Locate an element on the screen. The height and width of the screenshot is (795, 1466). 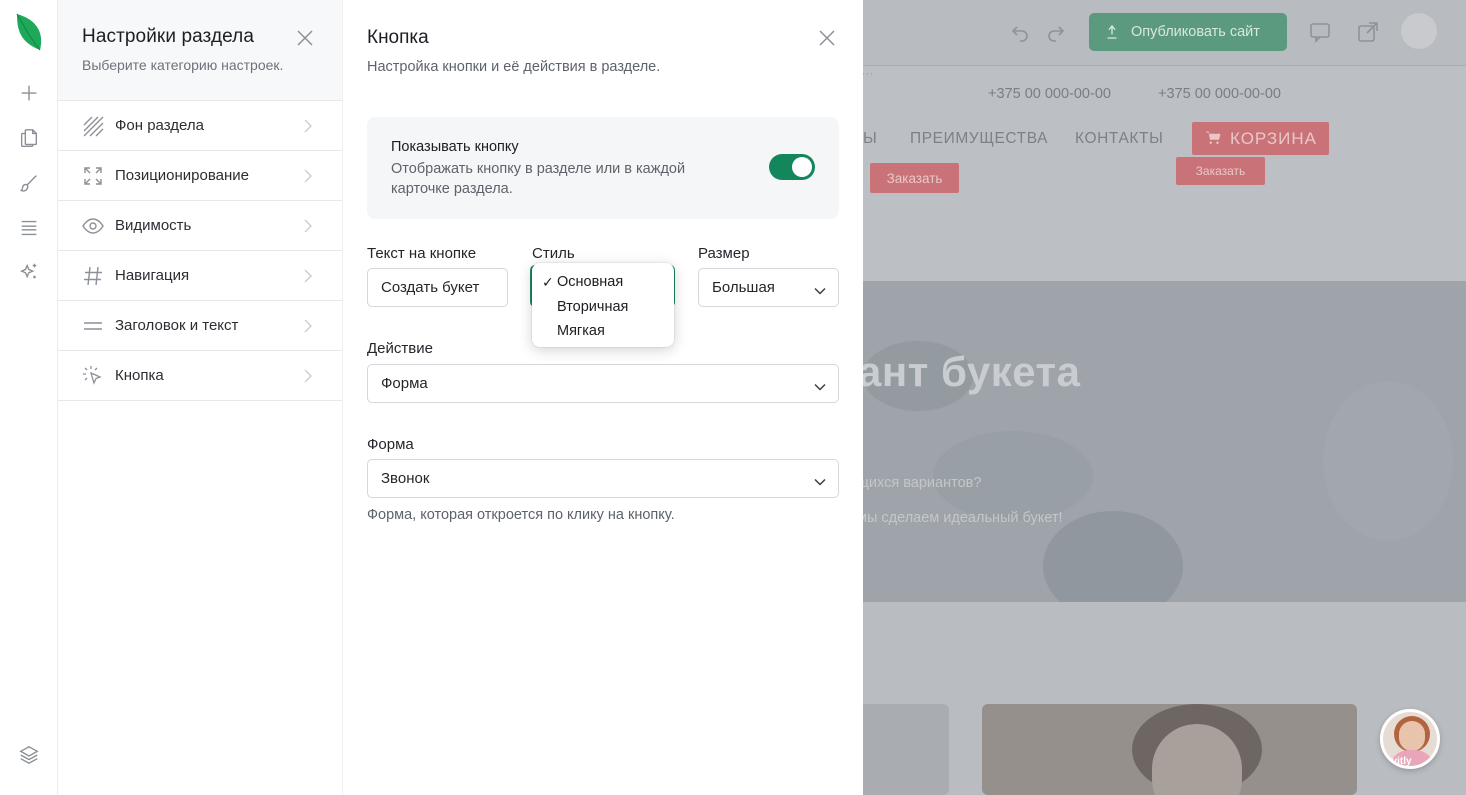
menu-item-label: Фон раздела is located at coordinates (159, 125).